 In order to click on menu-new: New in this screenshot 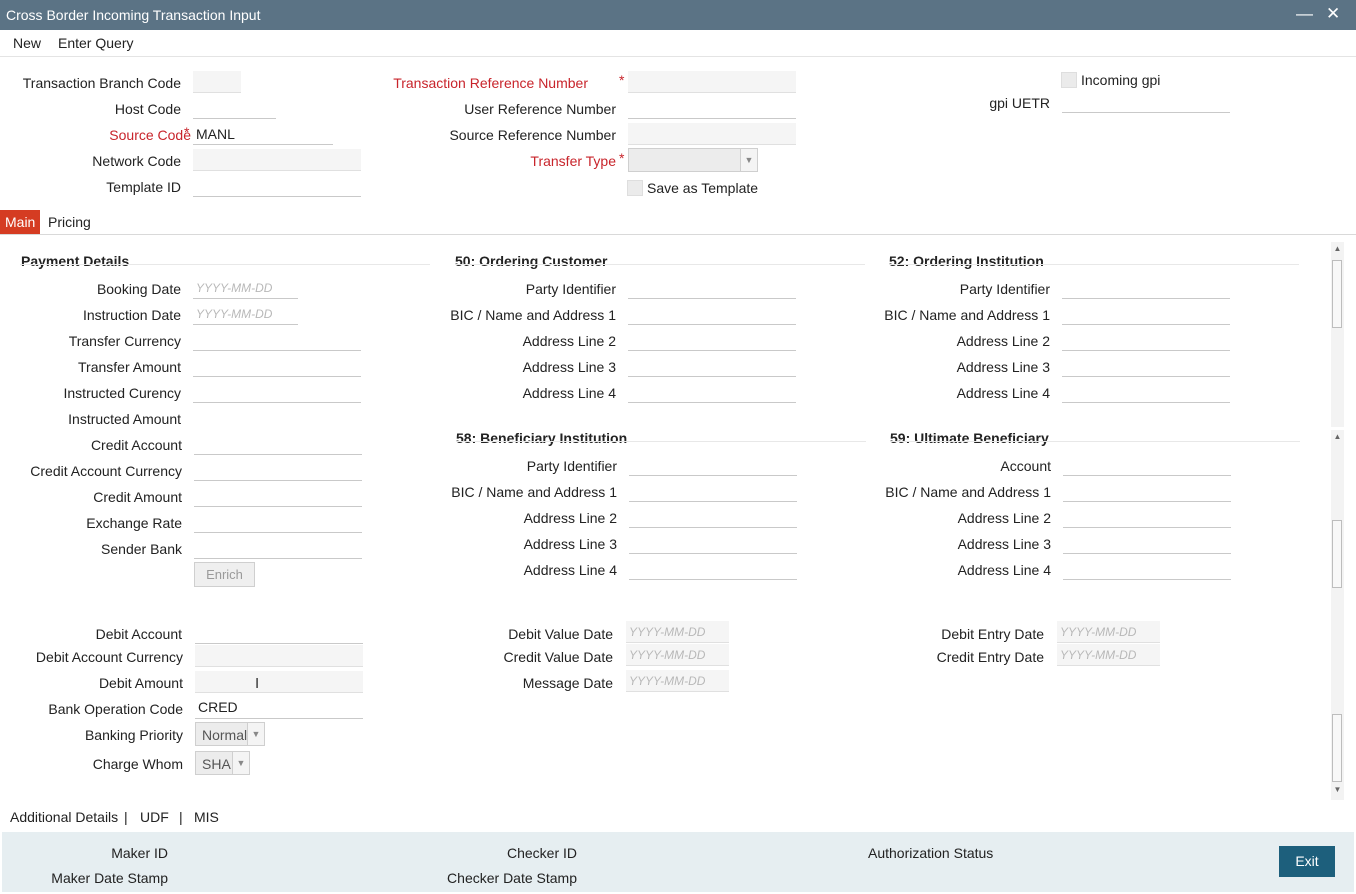, I will do `click(27, 43)`.